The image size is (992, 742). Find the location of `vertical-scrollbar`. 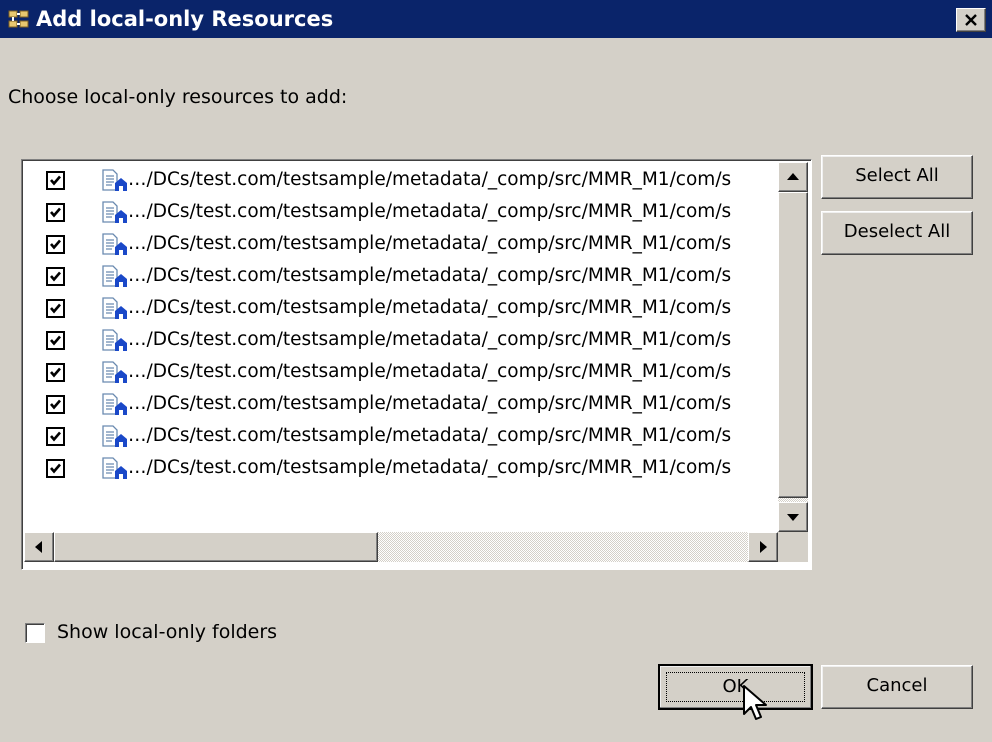

vertical-scrollbar is located at coordinates (793, 347).